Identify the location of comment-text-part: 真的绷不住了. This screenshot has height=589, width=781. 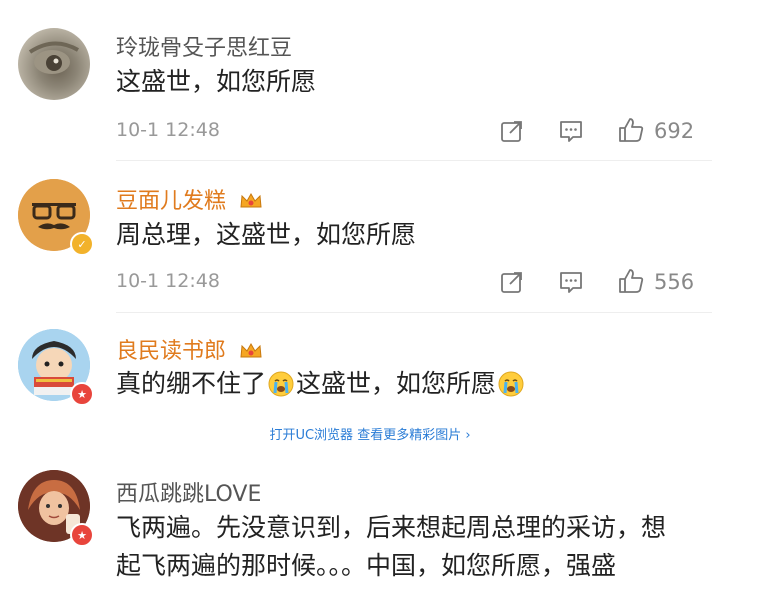
(191, 383).